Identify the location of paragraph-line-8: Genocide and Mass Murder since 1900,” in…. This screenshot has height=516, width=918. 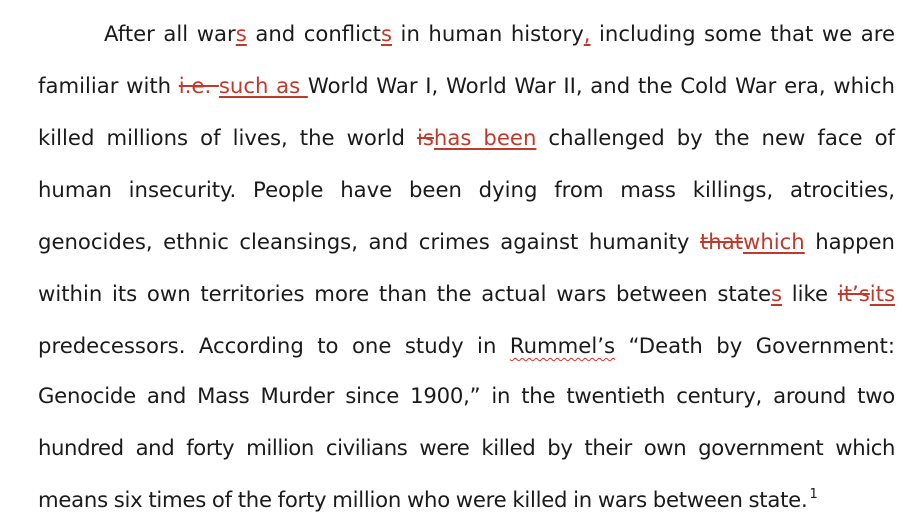
(466, 396).